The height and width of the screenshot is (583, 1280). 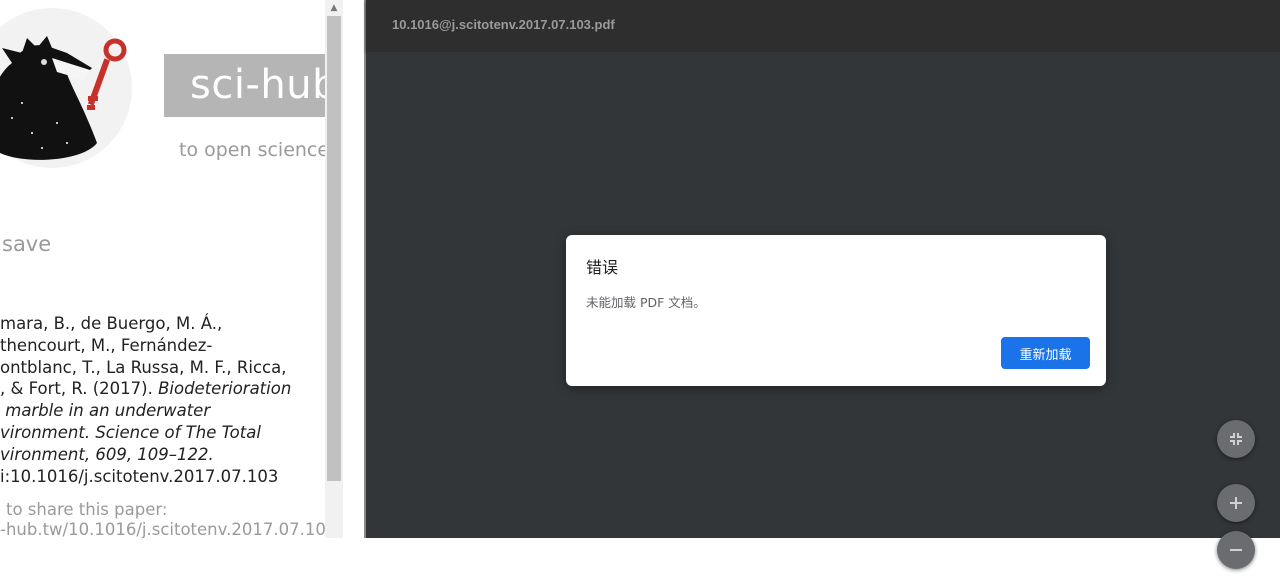 I want to click on error-dialog: 错误 未能加载 PDF 文档。 重新加载, so click(x=836, y=310).